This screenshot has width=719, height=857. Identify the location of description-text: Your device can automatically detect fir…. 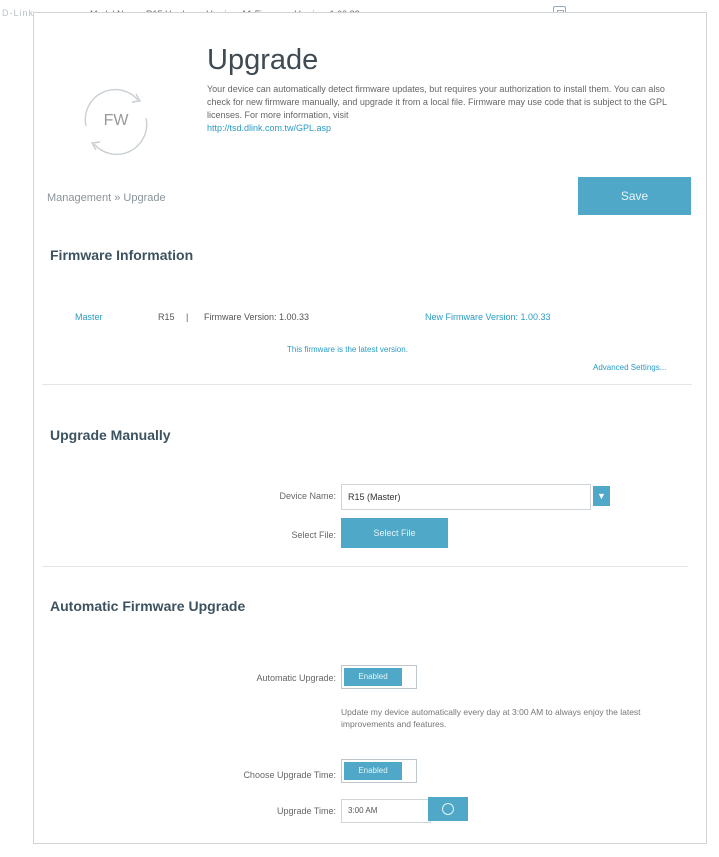
(437, 102).